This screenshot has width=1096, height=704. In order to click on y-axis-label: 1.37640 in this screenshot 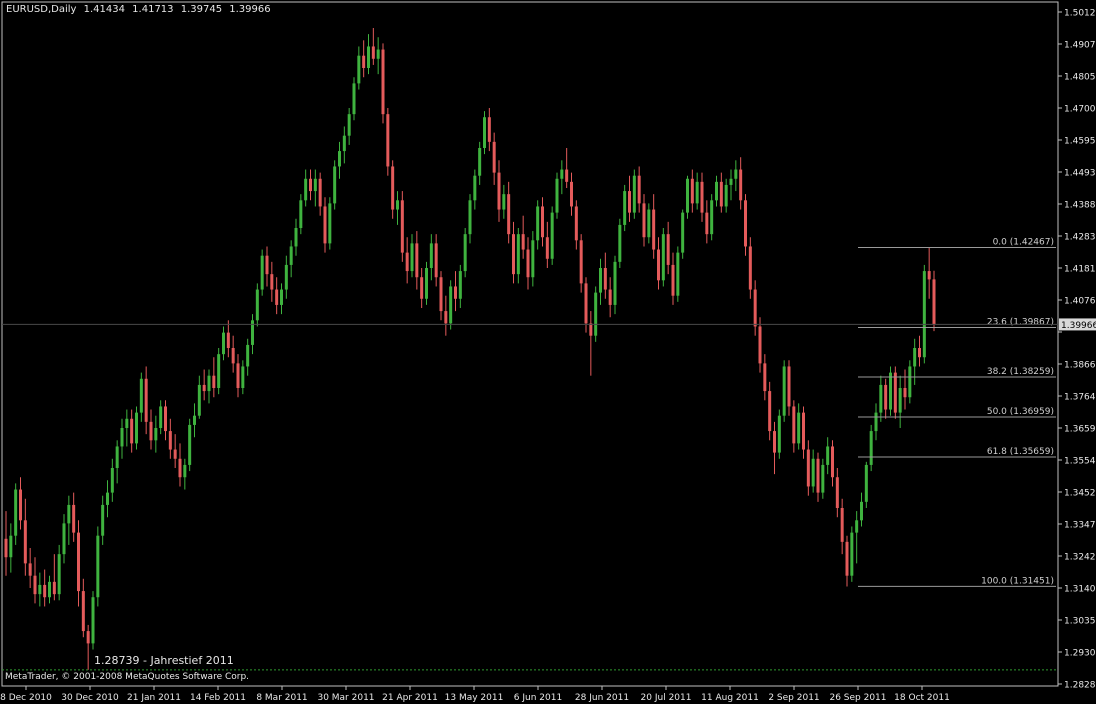, I will do `click(1080, 398)`.